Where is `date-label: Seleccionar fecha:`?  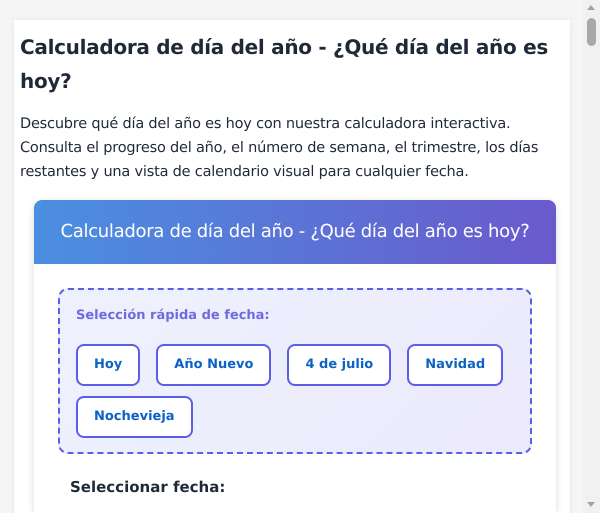 date-label: Seleccionar fecha: is located at coordinates (148, 487).